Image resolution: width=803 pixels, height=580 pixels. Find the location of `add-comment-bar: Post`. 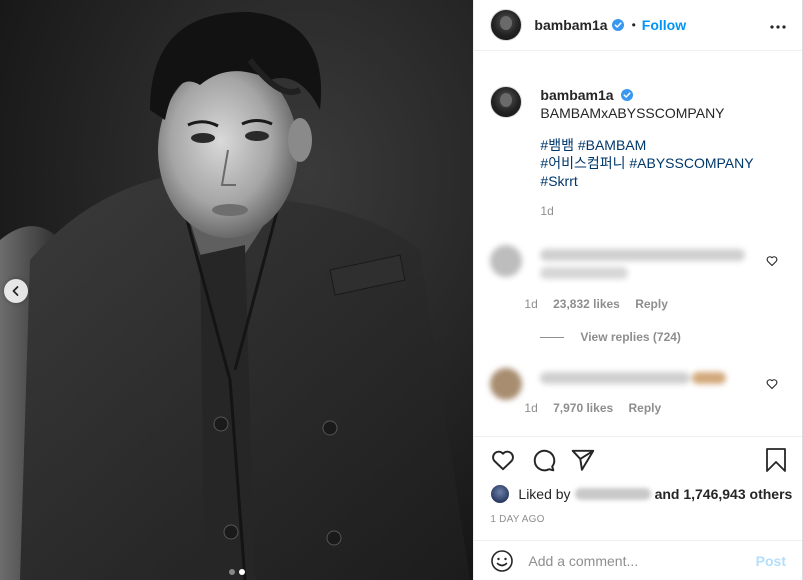

add-comment-bar: Post is located at coordinates (638, 560).